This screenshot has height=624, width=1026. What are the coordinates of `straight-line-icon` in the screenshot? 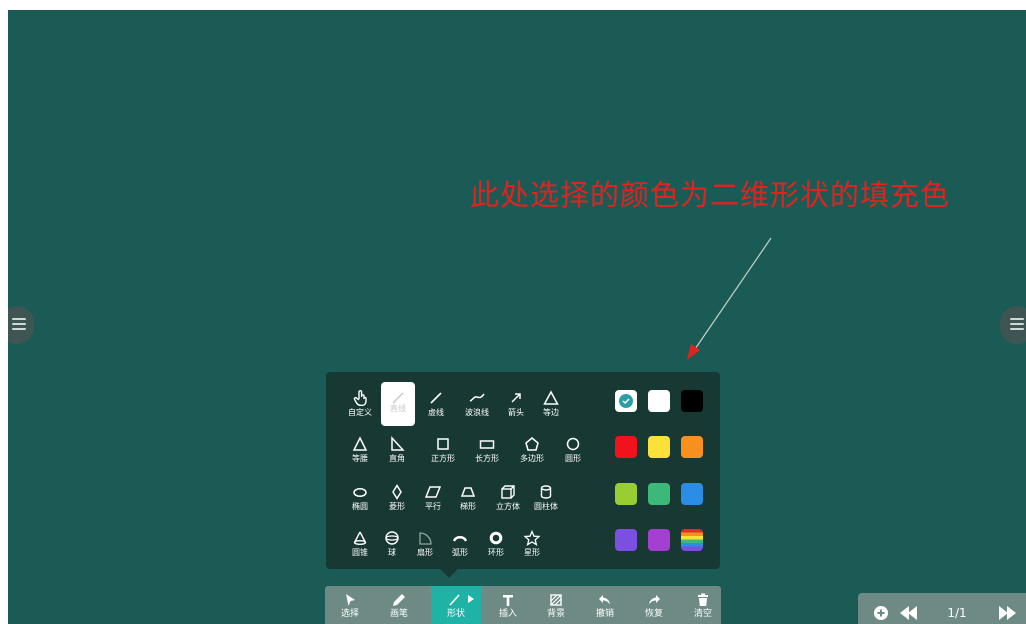 It's located at (398, 393).